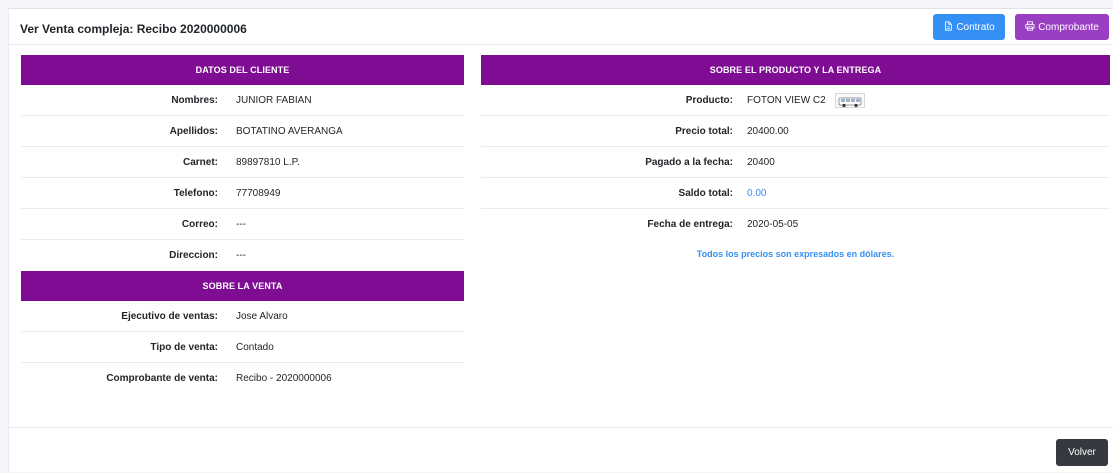 The width and height of the screenshot is (1113, 473). I want to click on cliente-row-correo: Correo: ---, so click(242, 224).